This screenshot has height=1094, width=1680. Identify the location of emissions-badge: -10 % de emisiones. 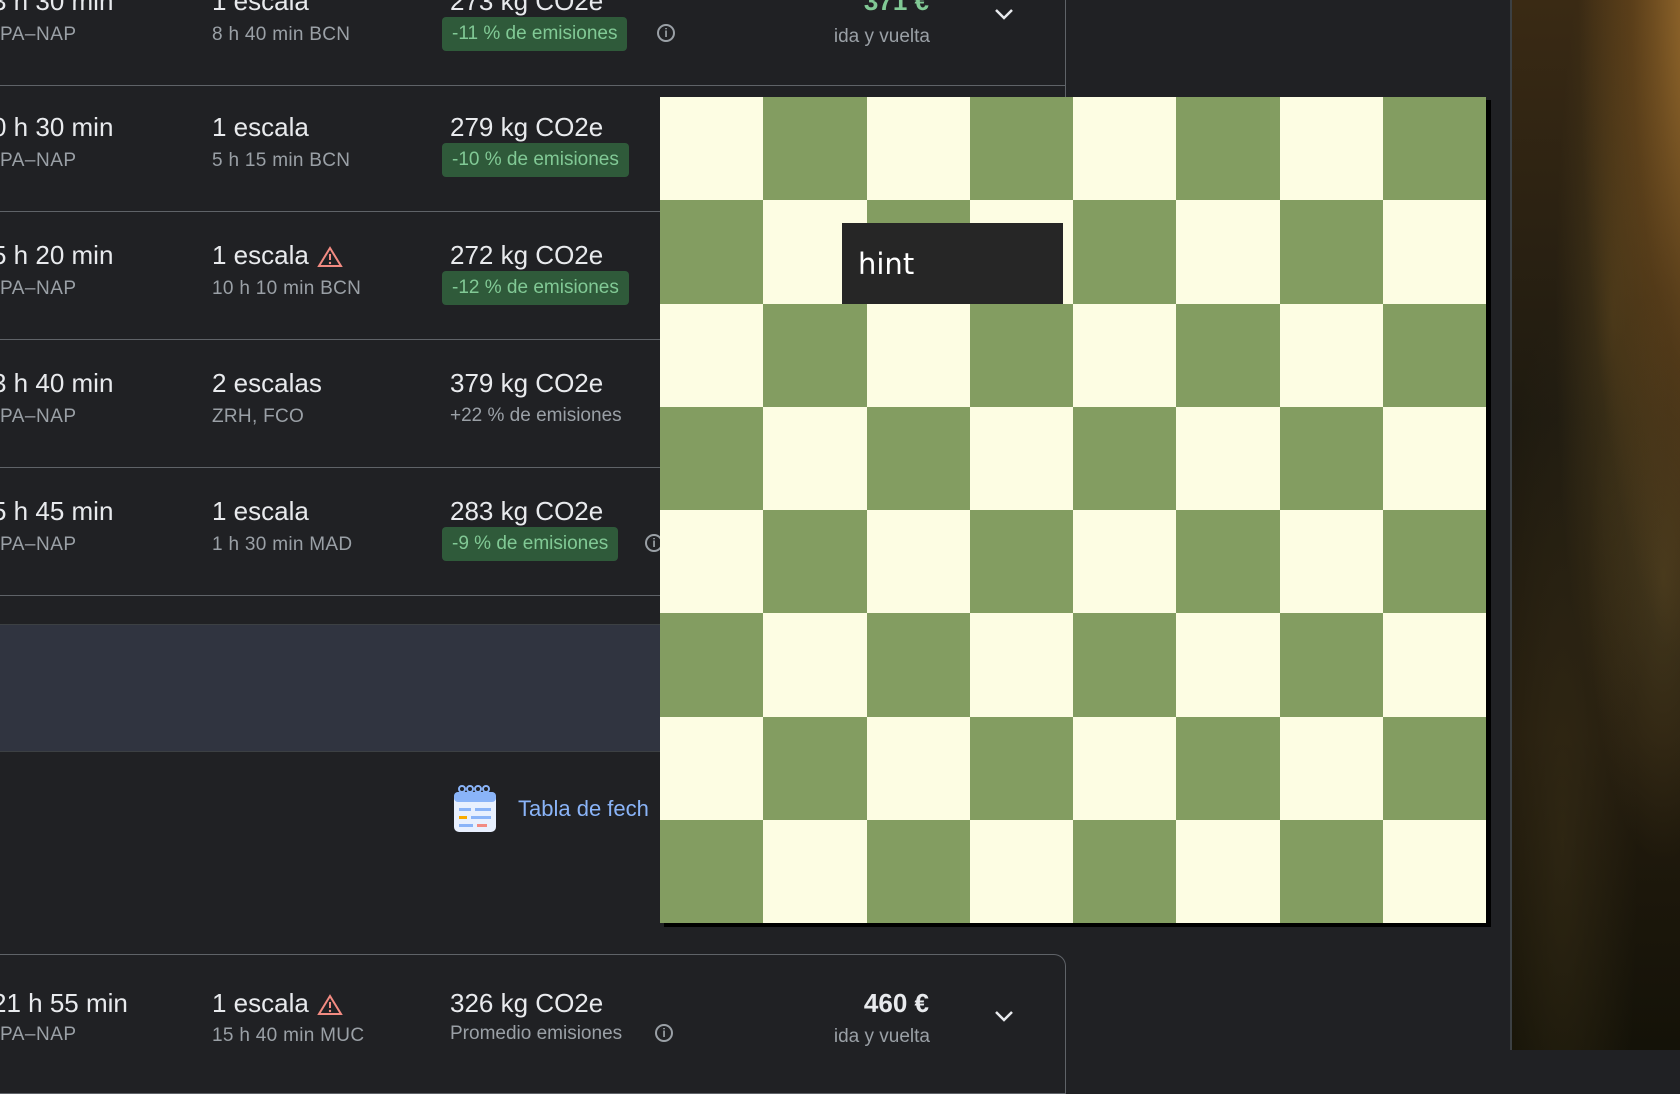
(535, 160).